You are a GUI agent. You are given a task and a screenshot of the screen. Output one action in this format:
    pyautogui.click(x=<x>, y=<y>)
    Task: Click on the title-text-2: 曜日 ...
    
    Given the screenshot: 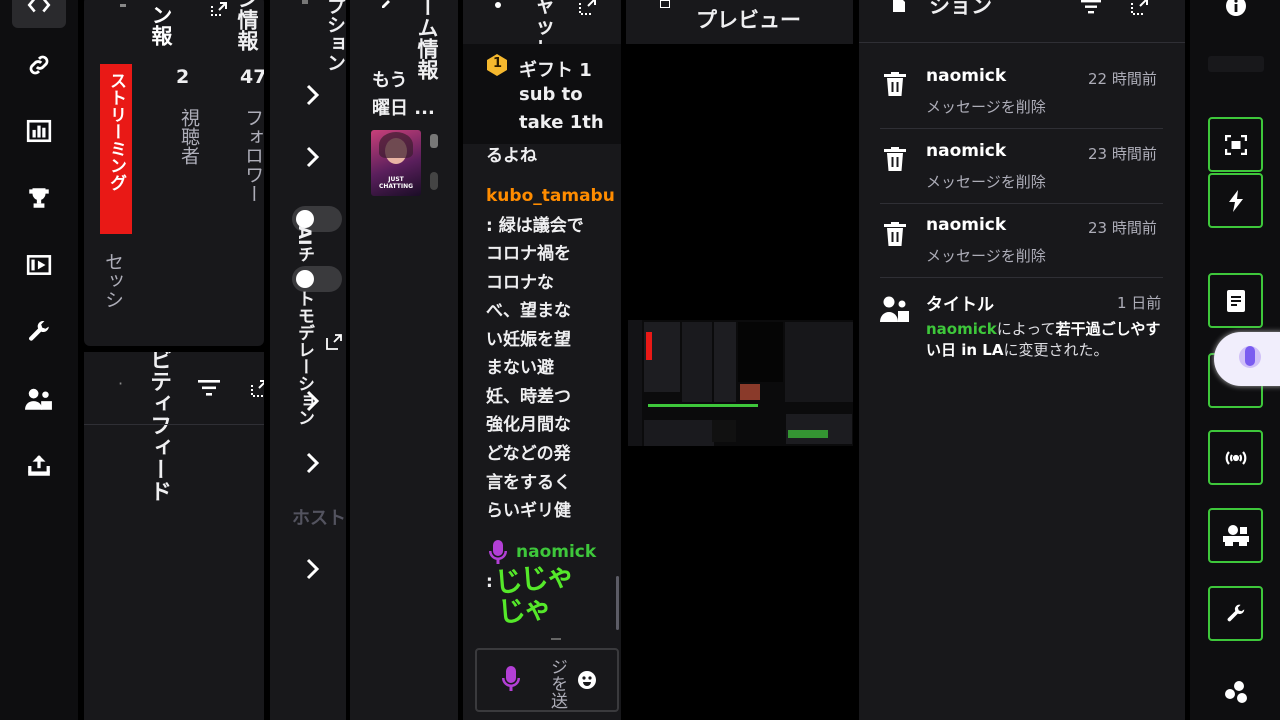 What is the action you would take?
    pyautogui.click(x=403, y=108)
    